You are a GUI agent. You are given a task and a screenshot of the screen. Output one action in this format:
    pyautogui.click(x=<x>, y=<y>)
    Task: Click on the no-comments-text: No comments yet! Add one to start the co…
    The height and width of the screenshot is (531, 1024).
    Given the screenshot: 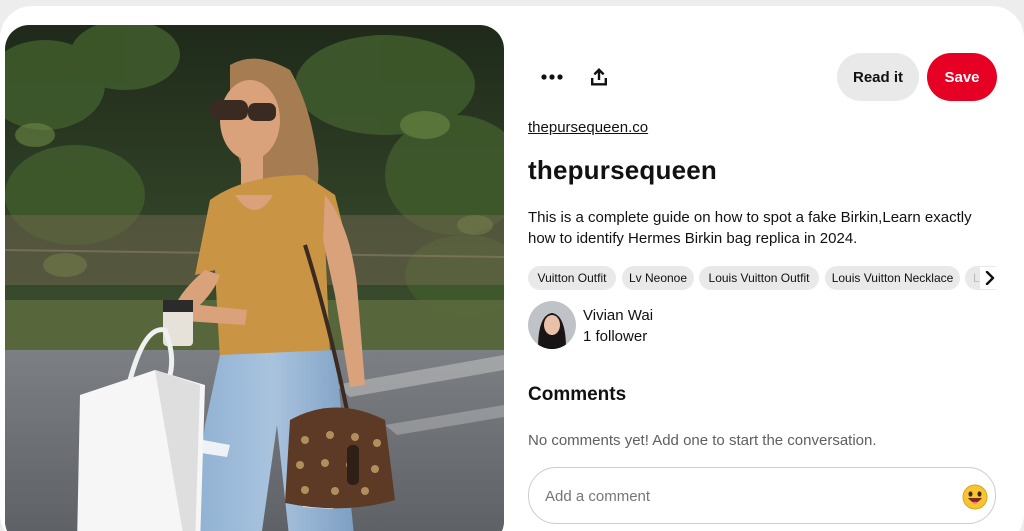 What is the action you would take?
    pyautogui.click(x=702, y=440)
    